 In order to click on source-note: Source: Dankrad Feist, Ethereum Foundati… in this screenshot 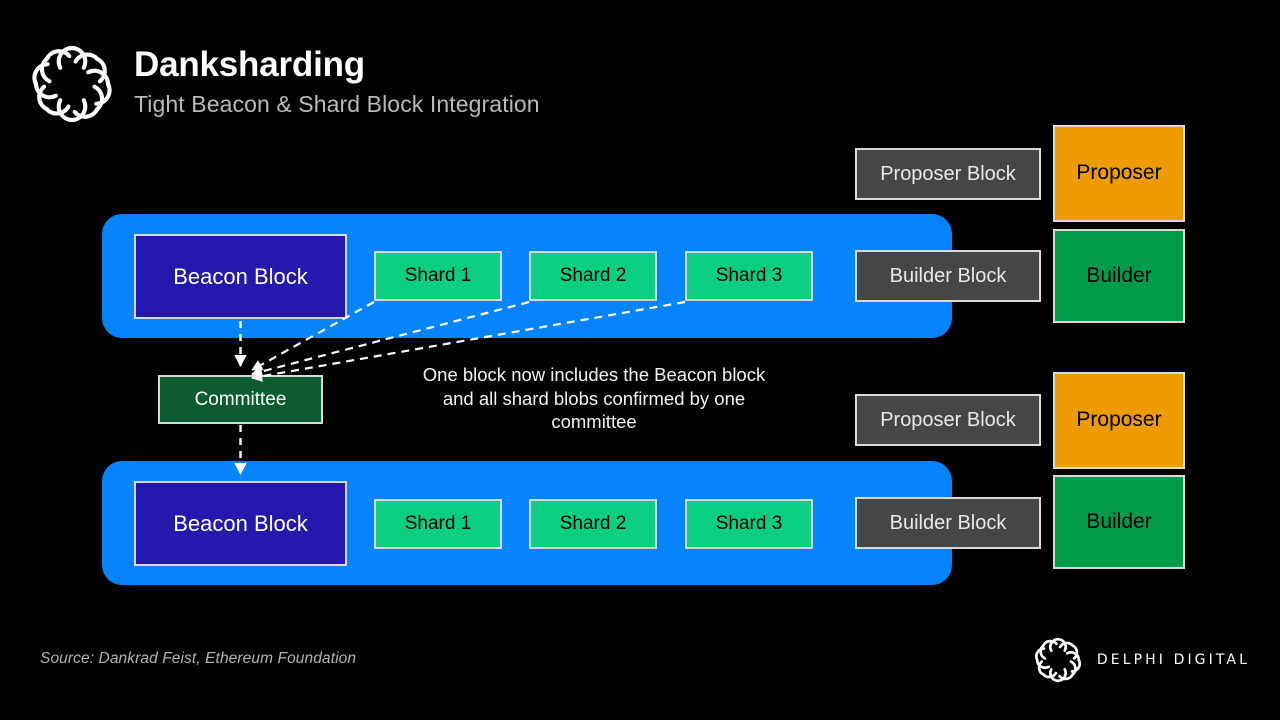, I will do `click(198, 658)`.